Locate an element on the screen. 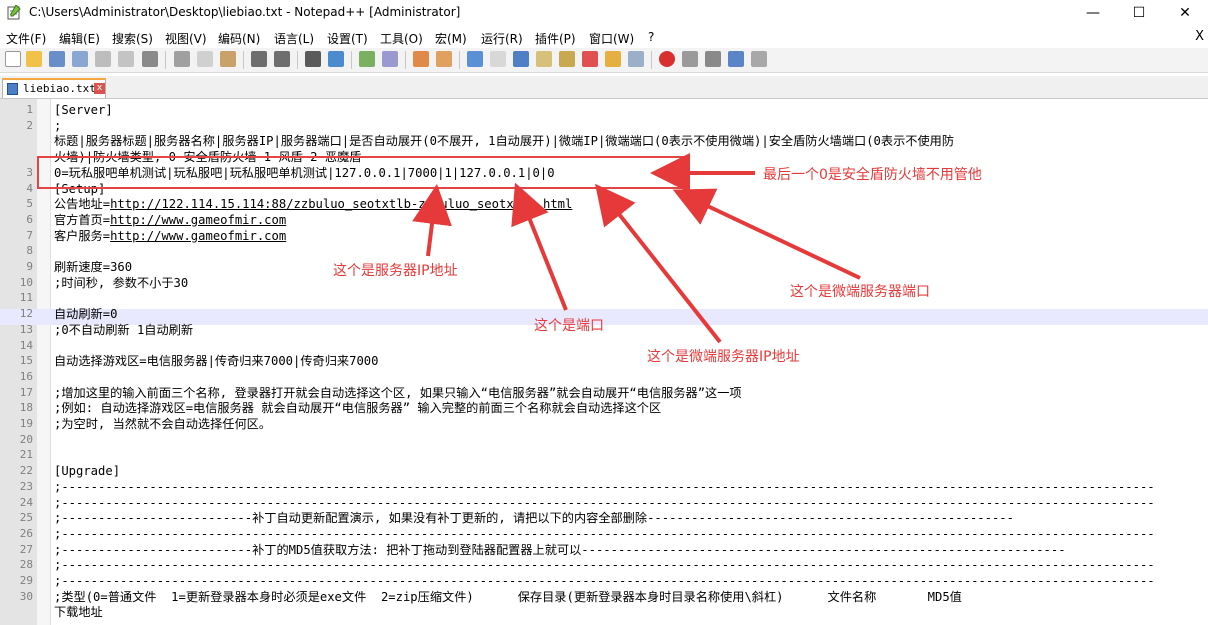 This screenshot has width=1208, height=625. maximize-button: ☐ is located at coordinates (1139, 13).